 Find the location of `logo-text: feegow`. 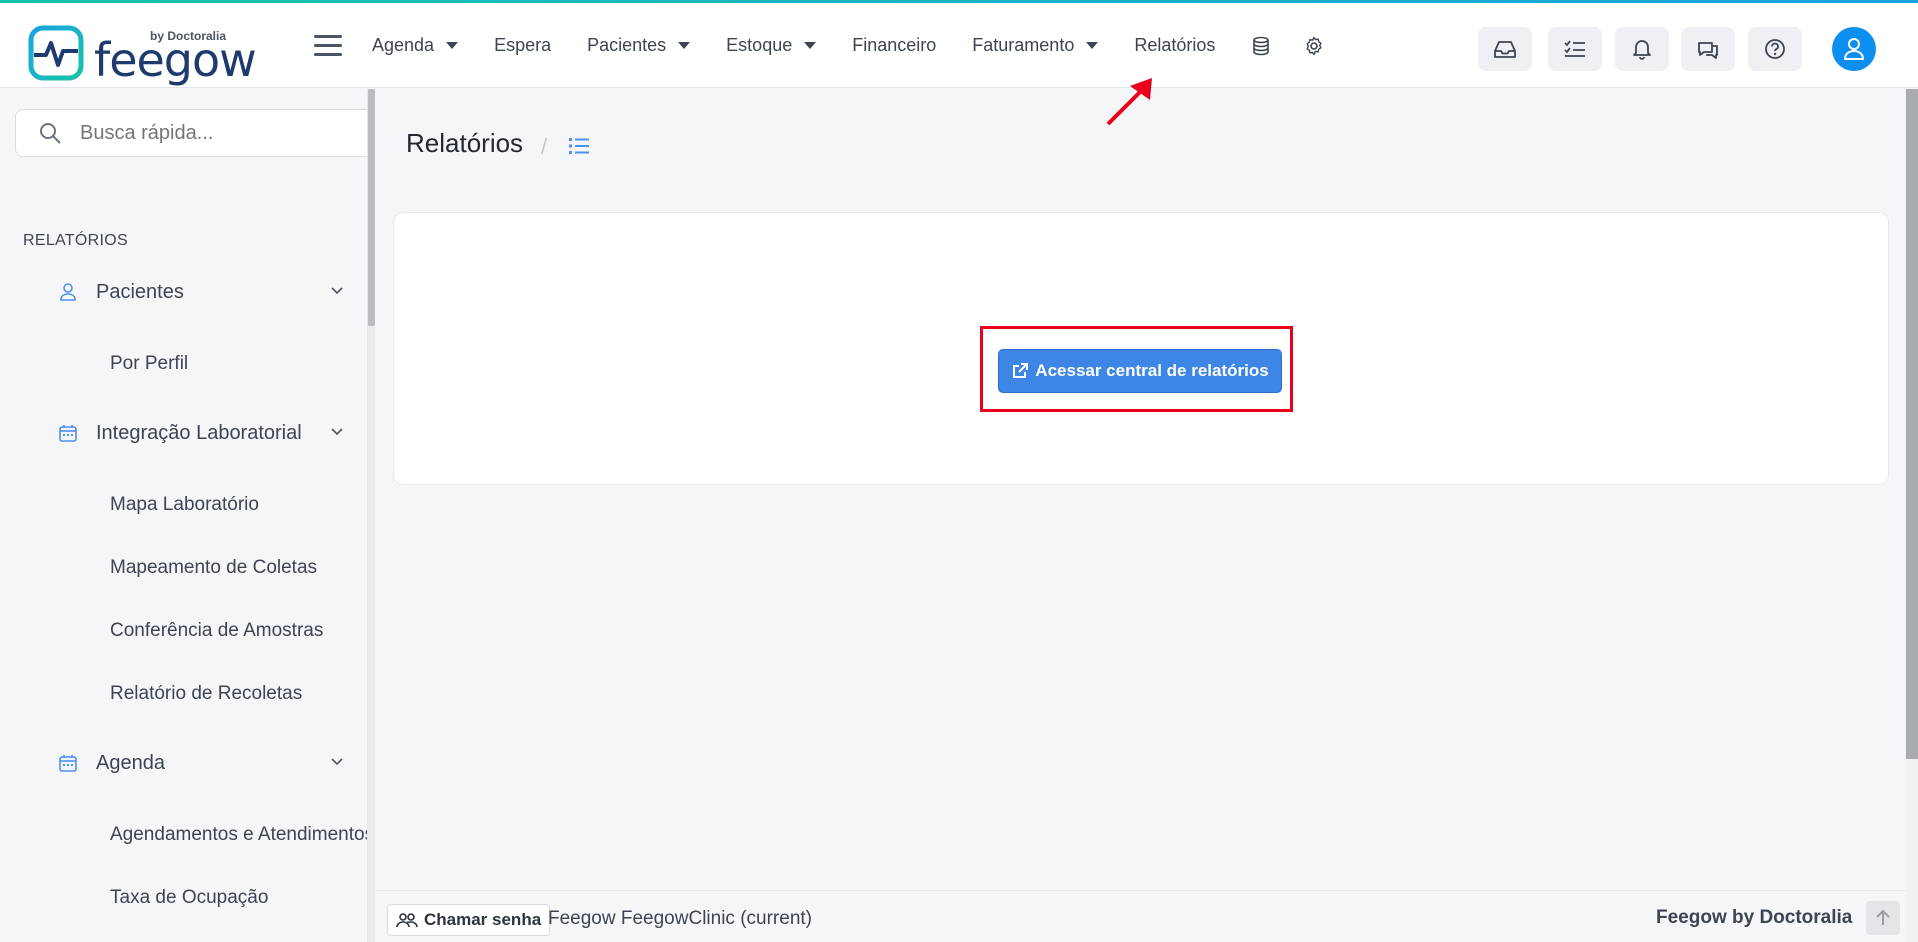

logo-text: feegow is located at coordinates (175, 60).